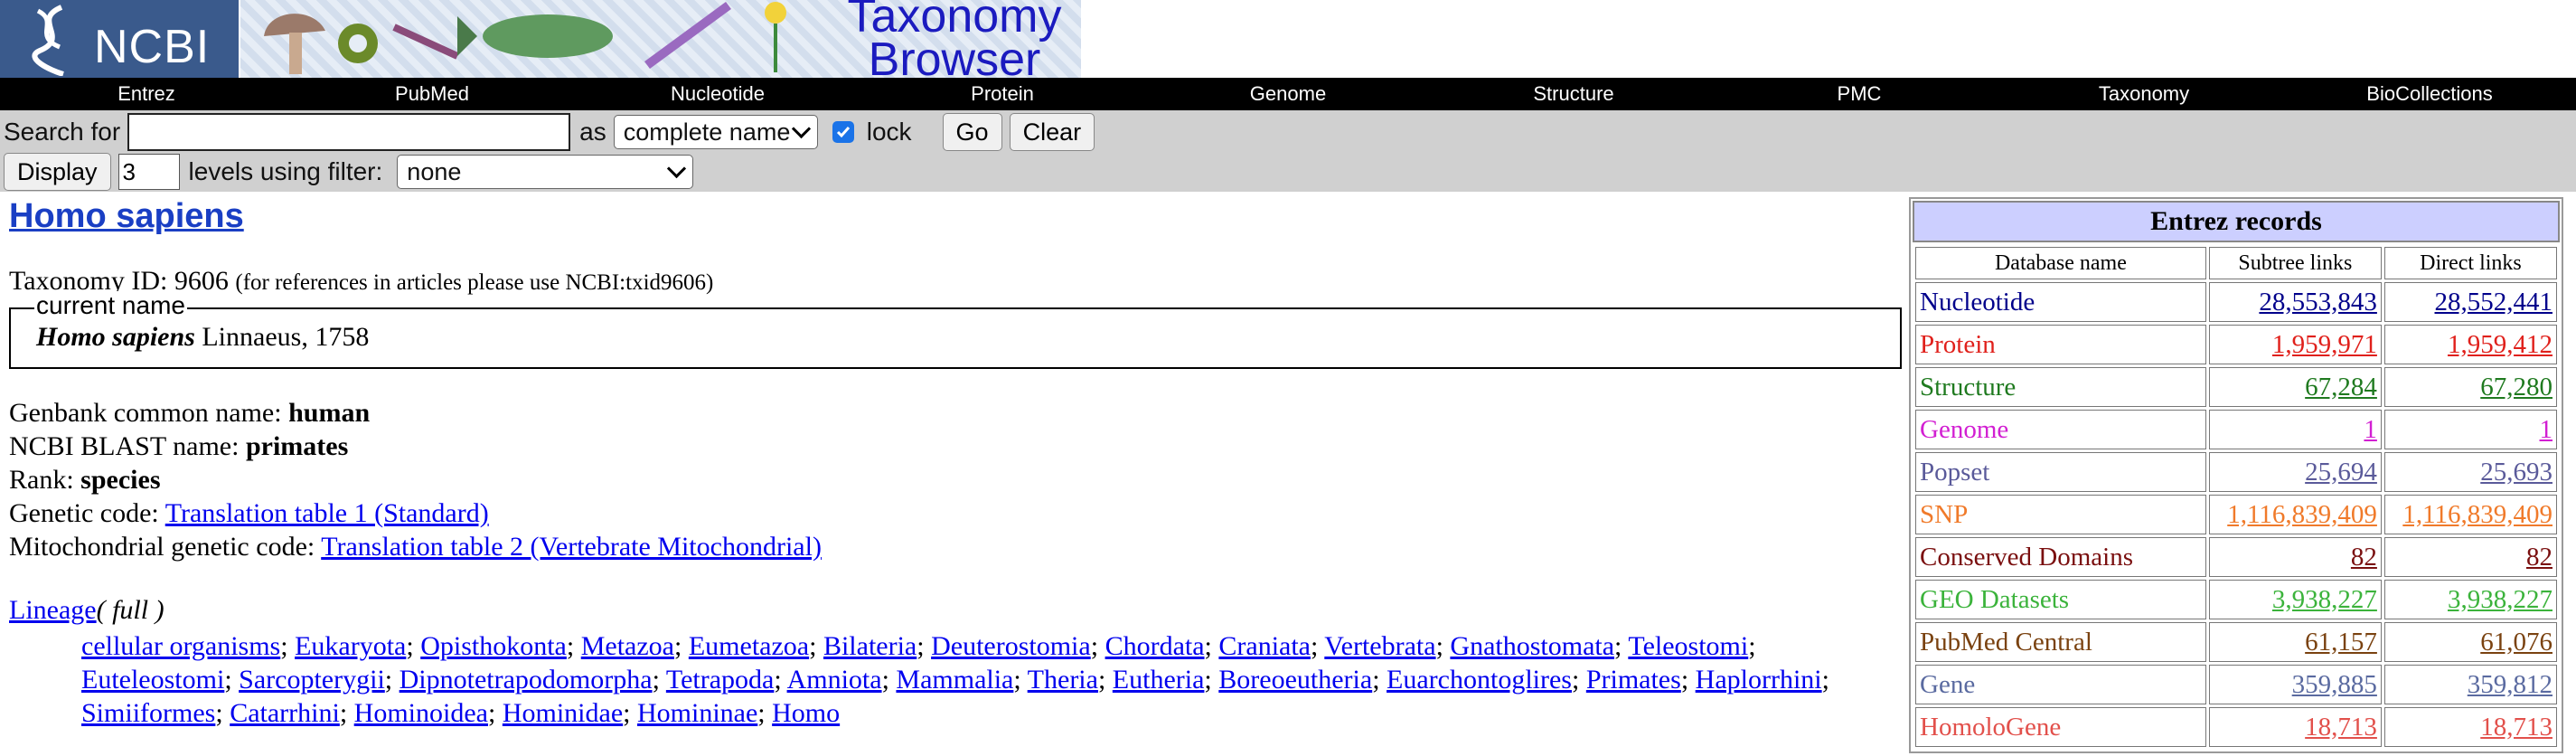 The height and width of the screenshot is (756, 2576). I want to click on nav-item-nucleotide: Nucleotide, so click(718, 94).